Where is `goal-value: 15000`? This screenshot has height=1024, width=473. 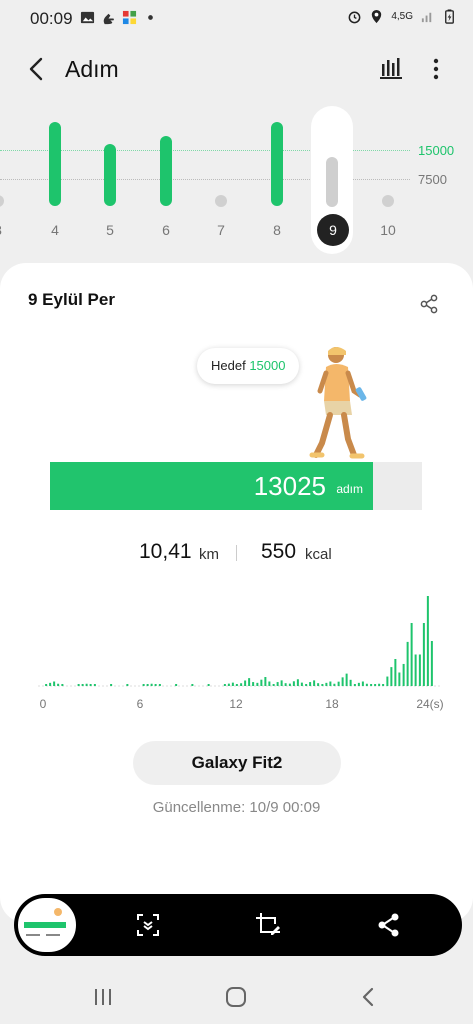
goal-value: 15000 is located at coordinates (267, 365).